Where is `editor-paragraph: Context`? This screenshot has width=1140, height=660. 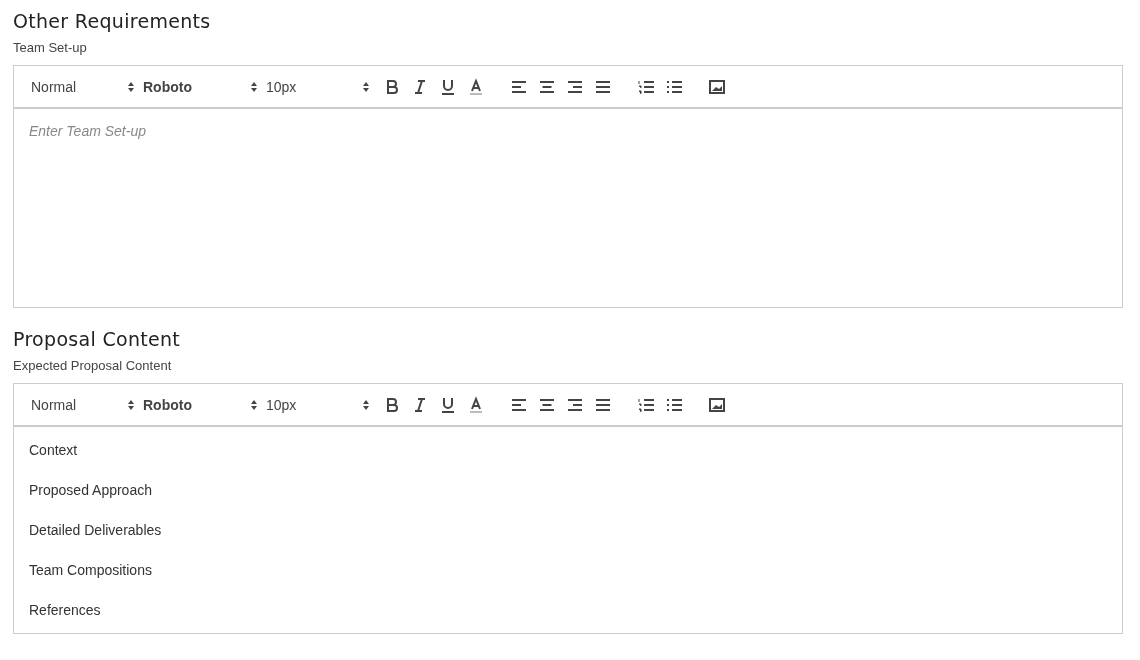 editor-paragraph: Context is located at coordinates (54, 450).